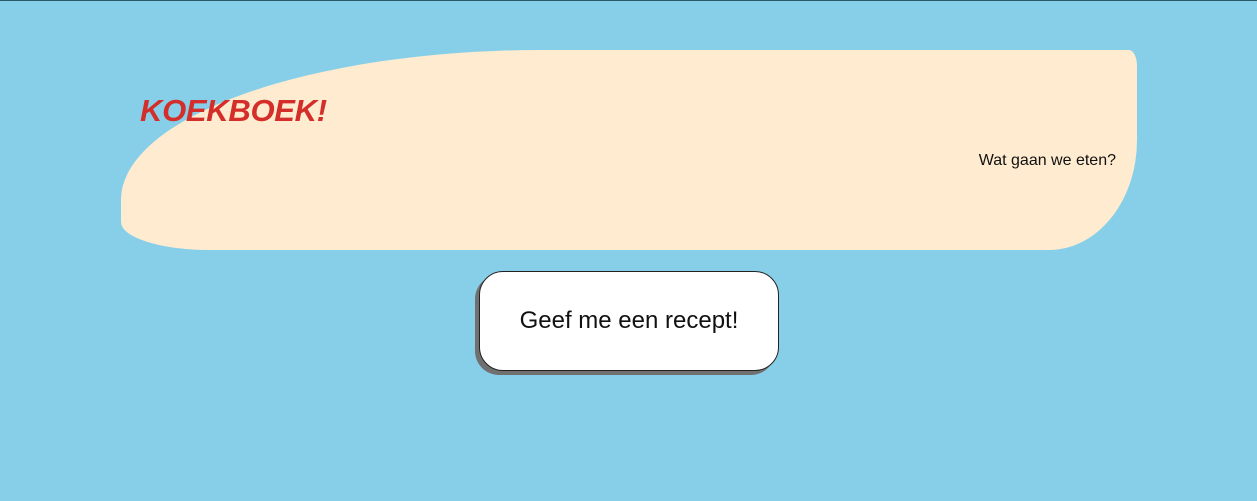 The width and height of the screenshot is (1257, 501). Describe the element at coordinates (233, 110) in the screenshot. I see `site-title: KOEKBOEK!` at that location.